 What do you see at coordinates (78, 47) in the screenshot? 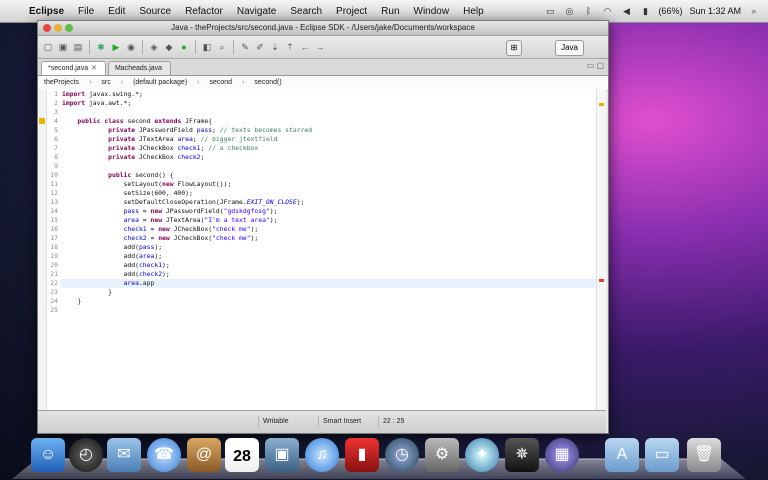
I see `print-icon: ▤` at bounding box center [78, 47].